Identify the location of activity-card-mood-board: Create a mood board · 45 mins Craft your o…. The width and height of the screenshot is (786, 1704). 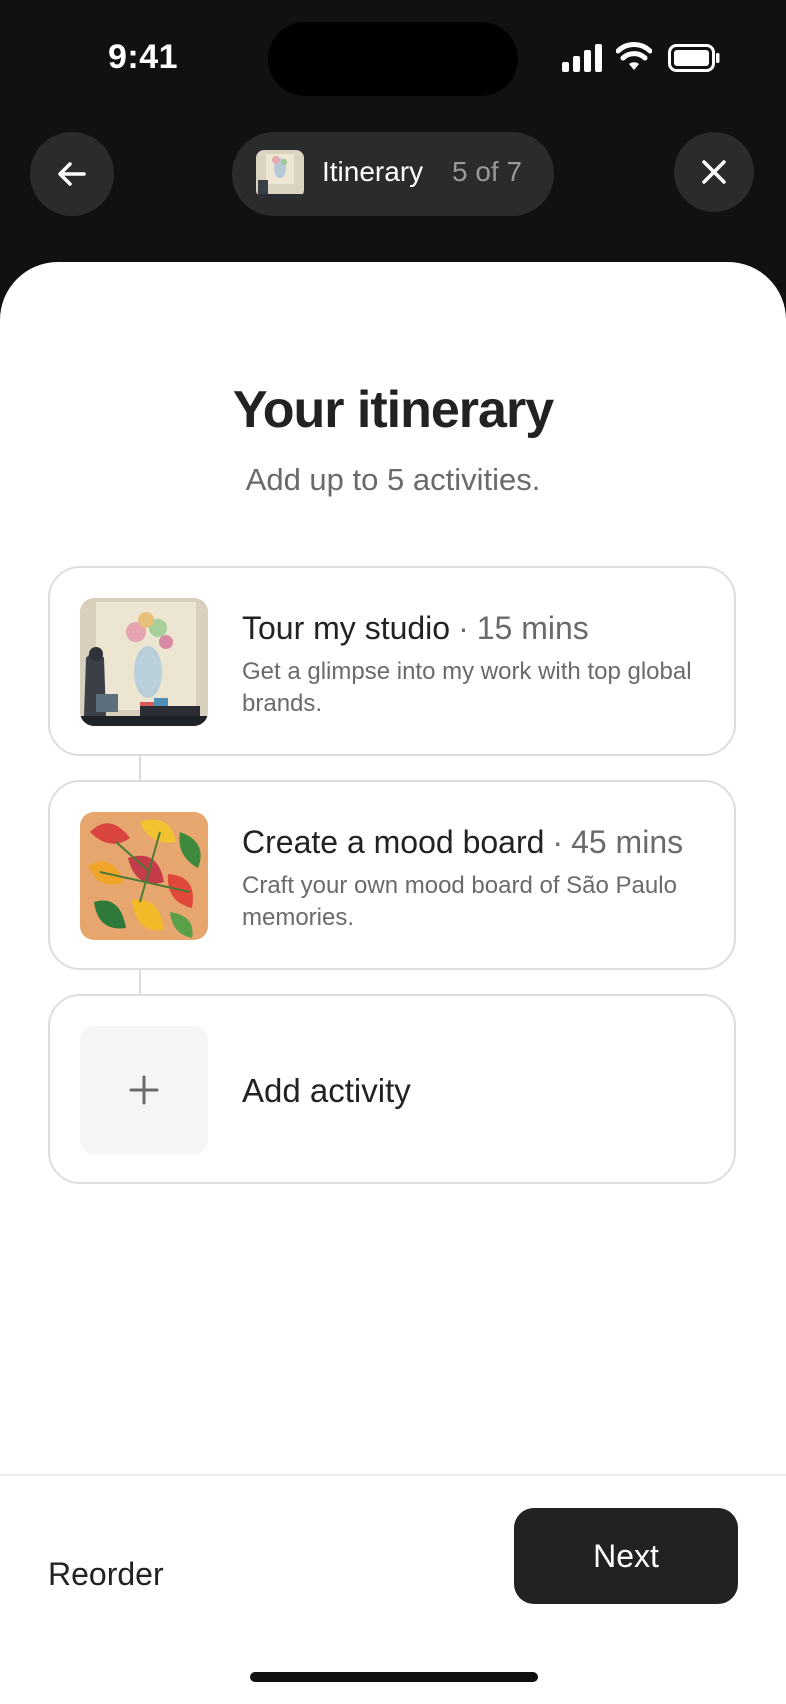
(392, 875).